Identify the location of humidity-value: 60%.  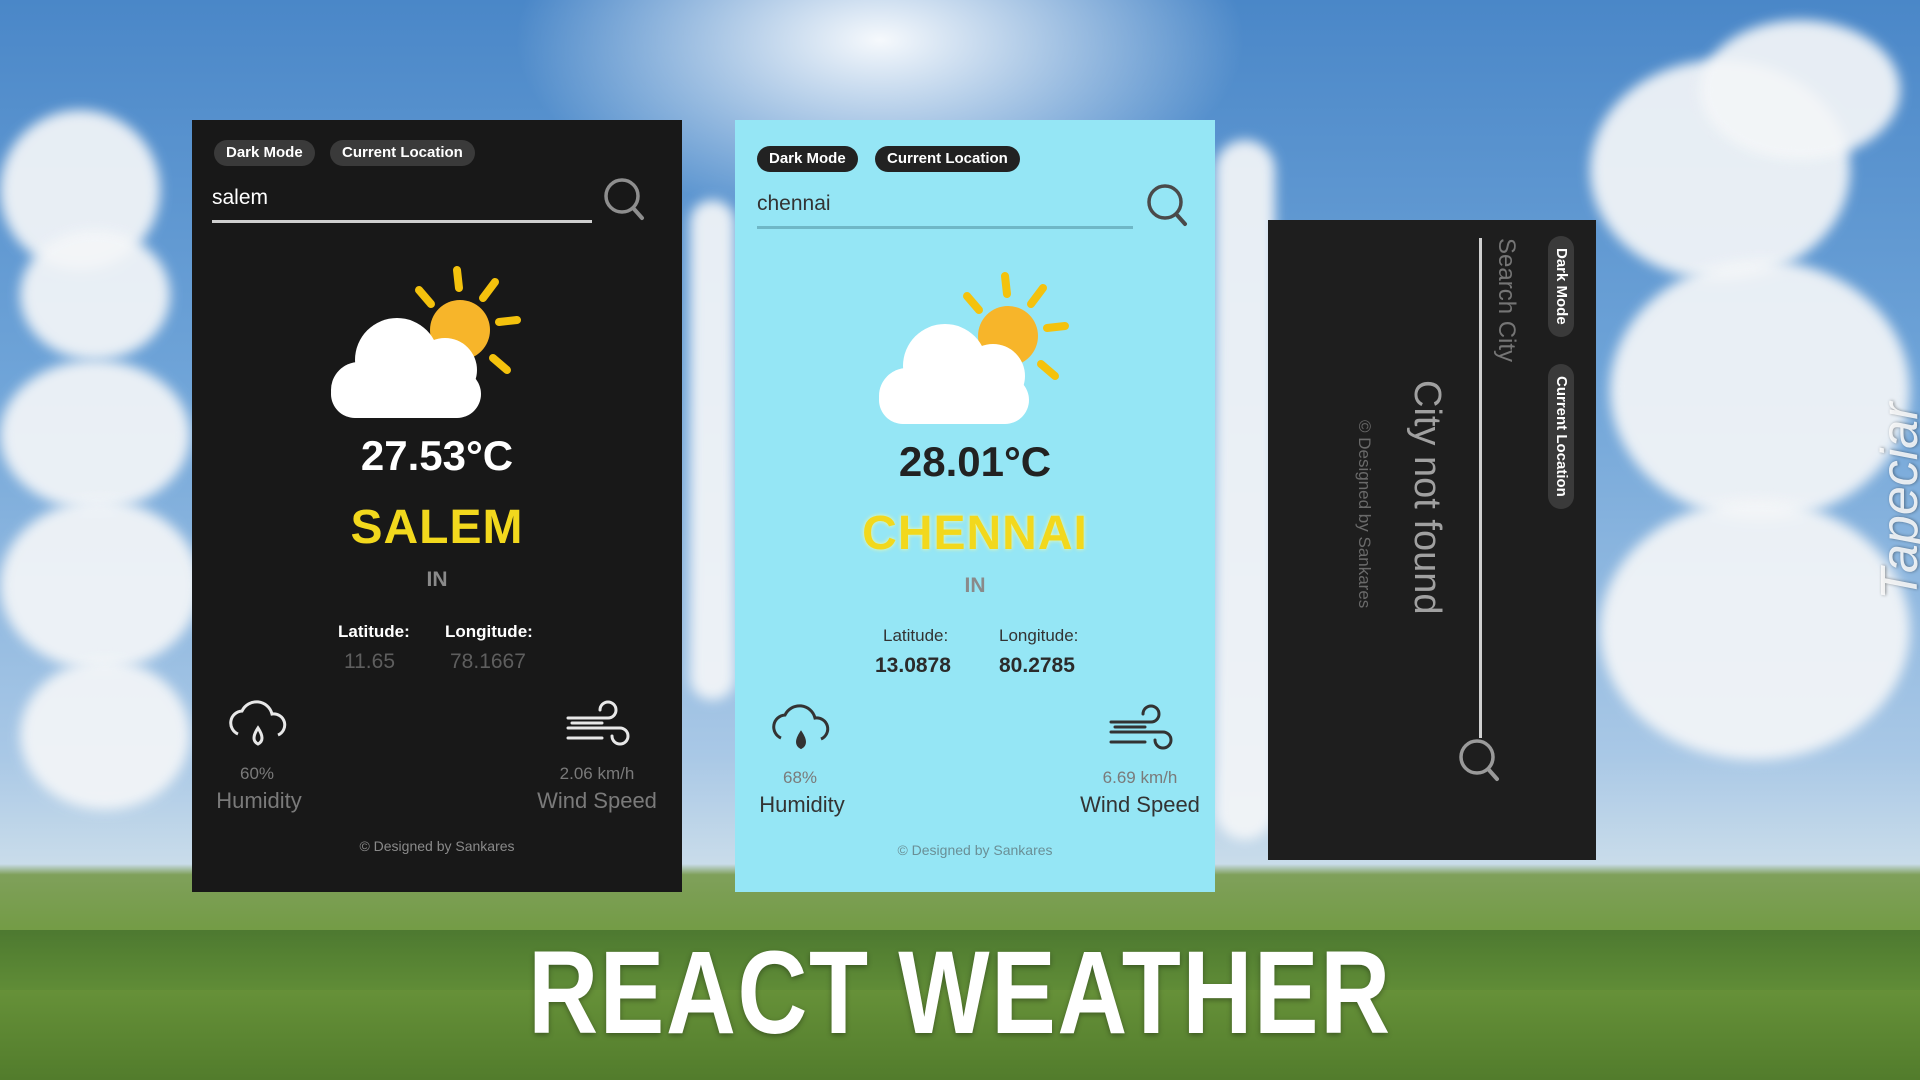
(257, 773).